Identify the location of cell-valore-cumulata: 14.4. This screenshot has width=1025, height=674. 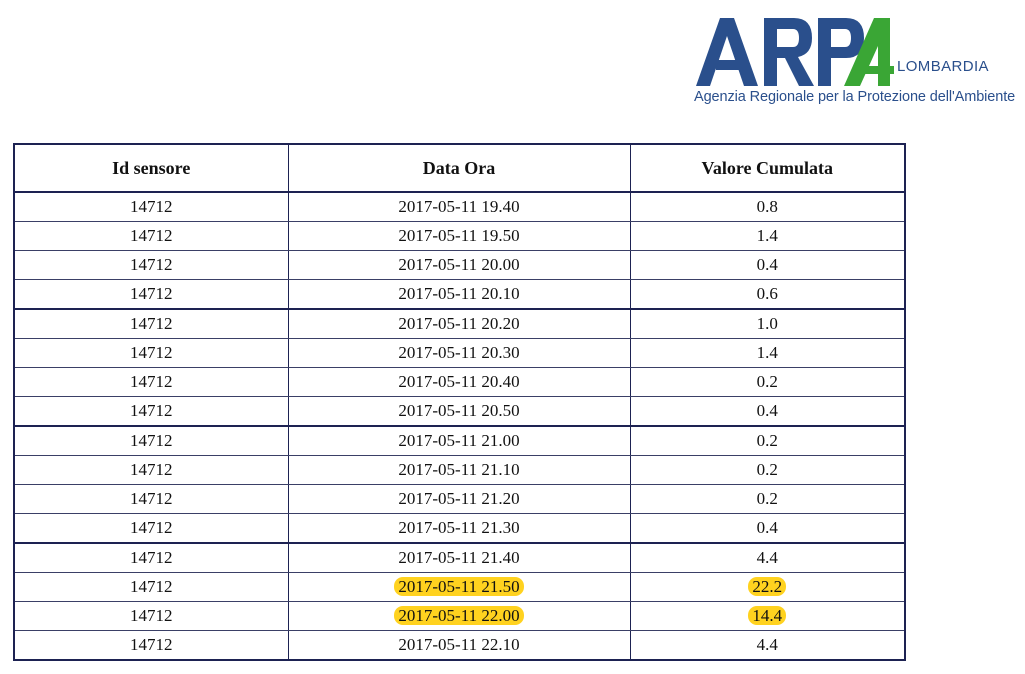
(767, 616).